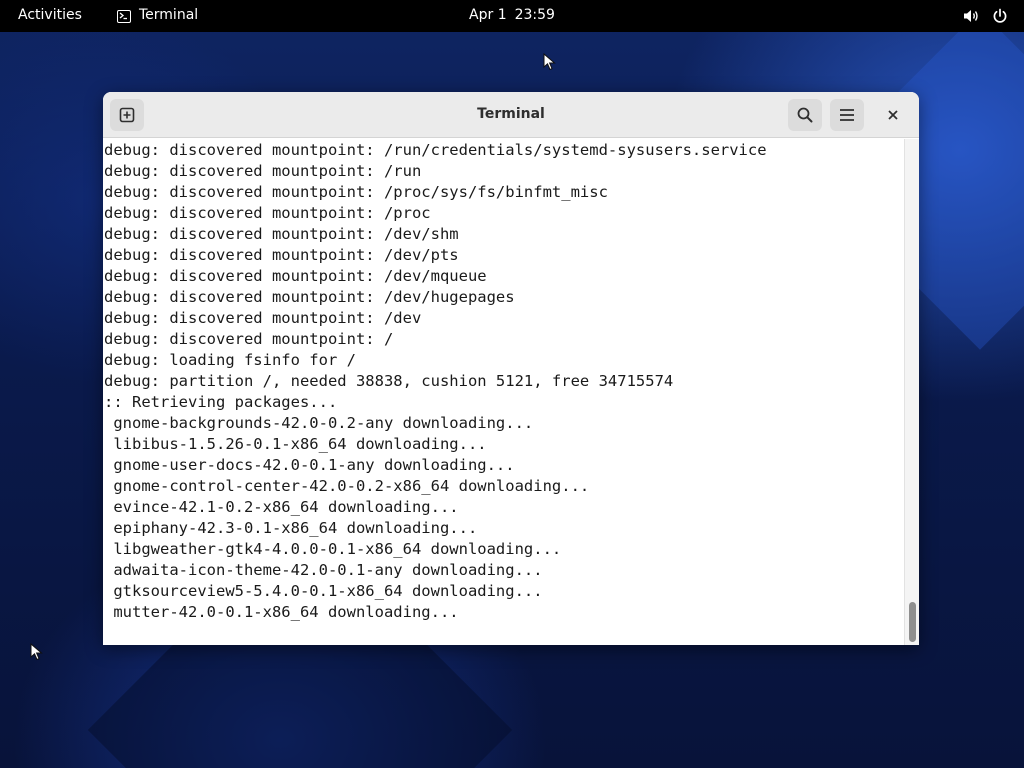  What do you see at coordinates (263, 318) in the screenshot?
I see `terminal-line: debug: discovered mountpoint: /dev` at bounding box center [263, 318].